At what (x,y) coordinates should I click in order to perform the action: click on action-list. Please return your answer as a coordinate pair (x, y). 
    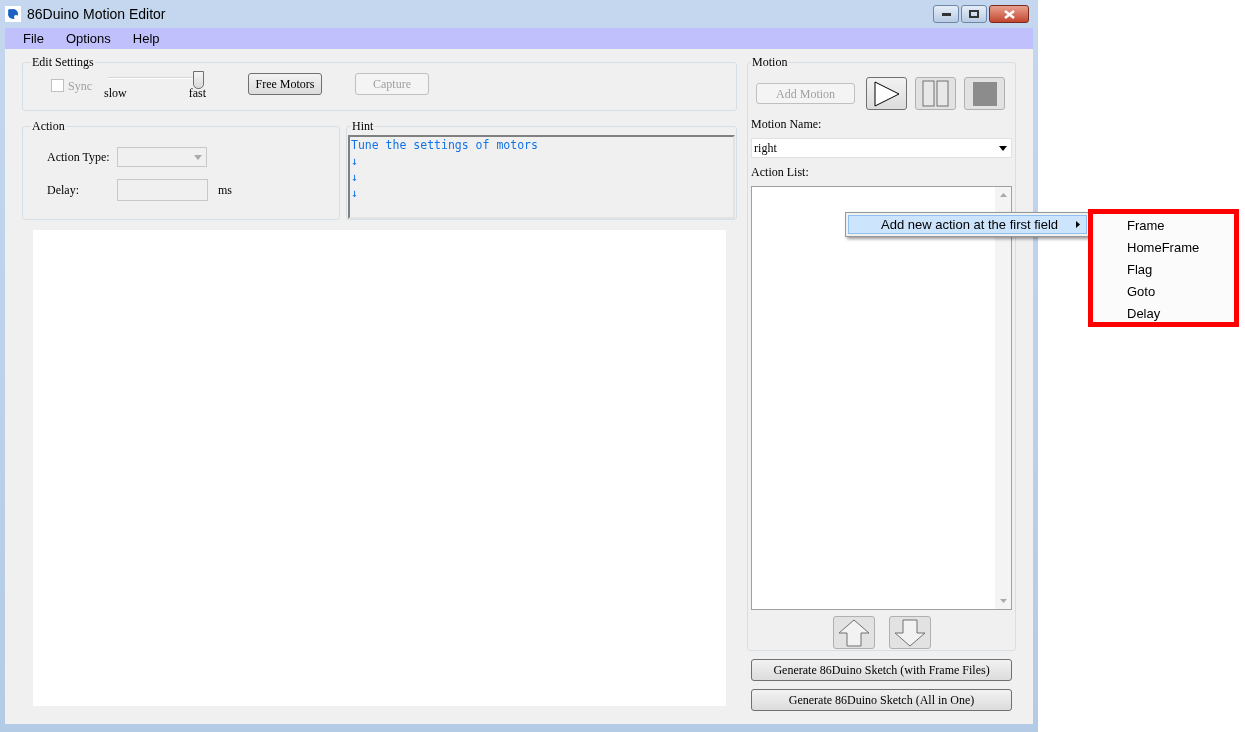
    Looking at the image, I should click on (881, 398).